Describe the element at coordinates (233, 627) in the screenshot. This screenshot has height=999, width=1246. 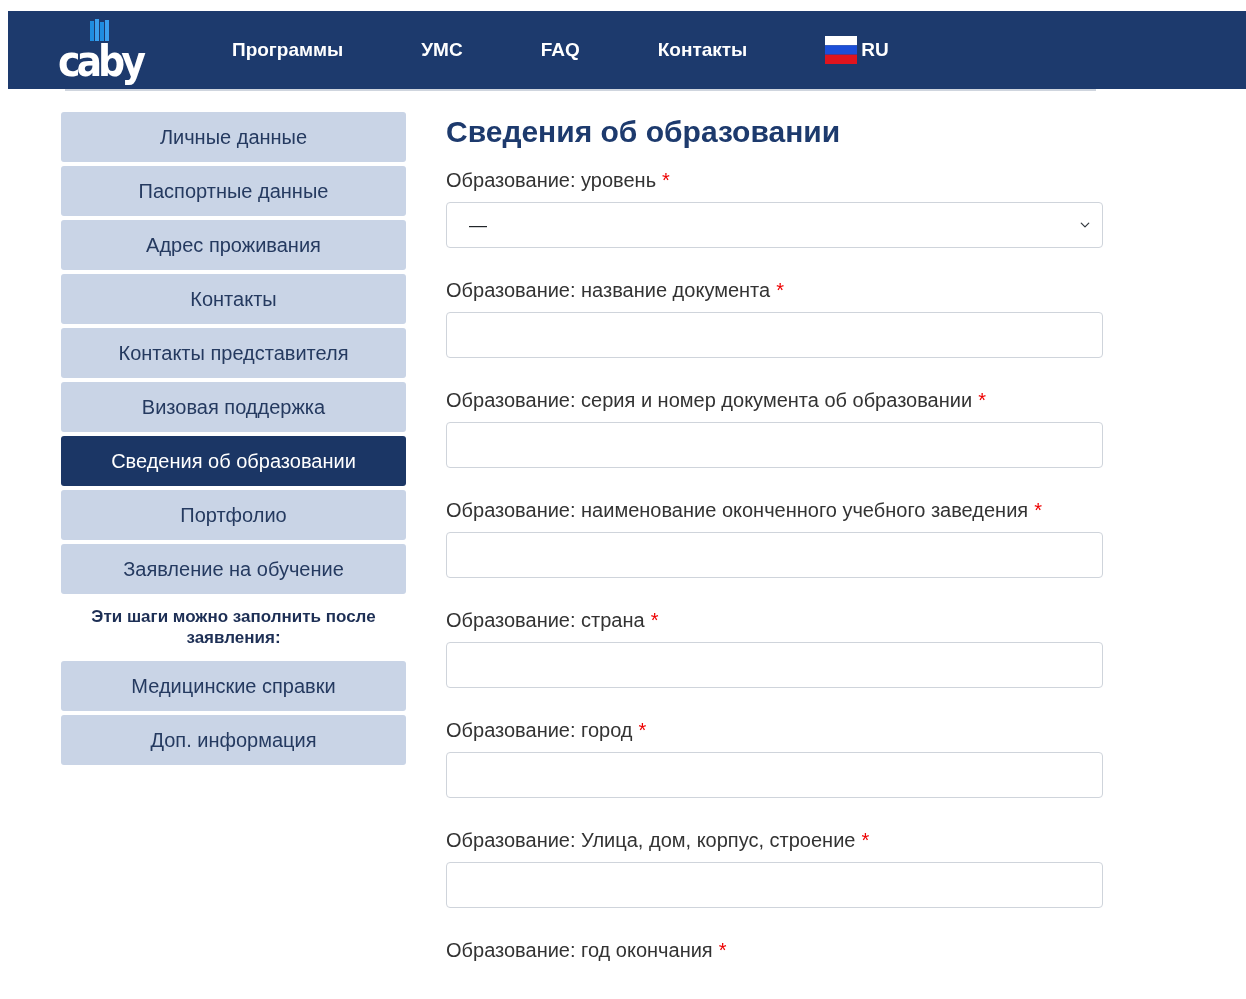
I see `sidebar-note: Эти шаги можно заполнить после заявления:` at that location.